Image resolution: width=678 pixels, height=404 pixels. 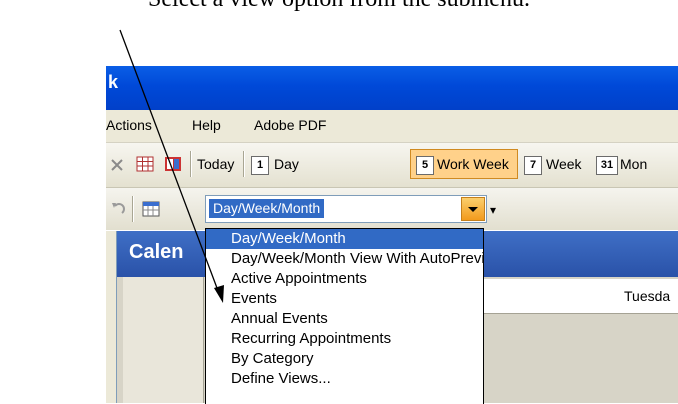 What do you see at coordinates (473, 164) in the screenshot?
I see `work-week-button: Work Week` at bounding box center [473, 164].